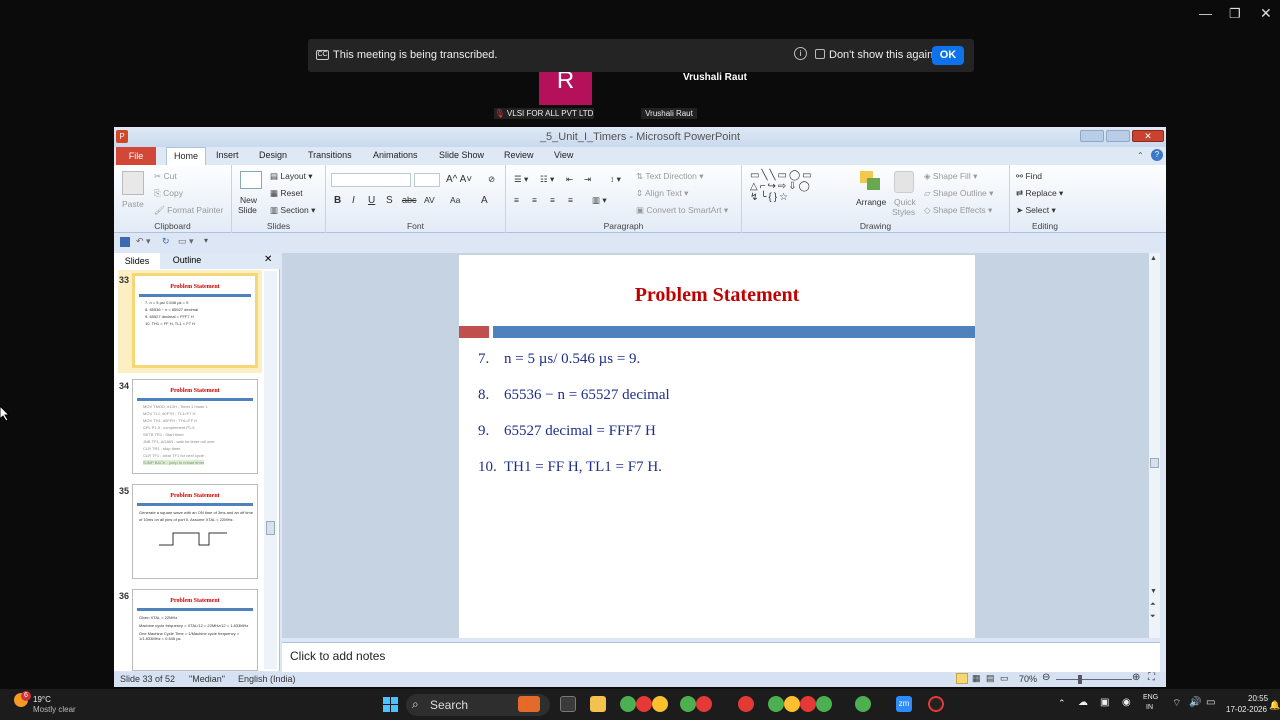  What do you see at coordinates (1195, 702) in the screenshot?
I see `volume-icon: 🔊` at bounding box center [1195, 702].